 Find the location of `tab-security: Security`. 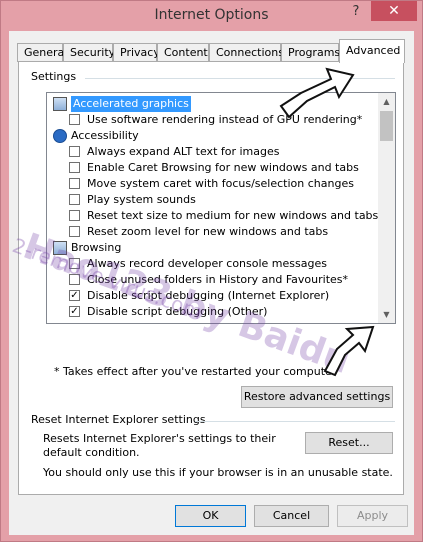

tab-security: Security is located at coordinates (89, 52).